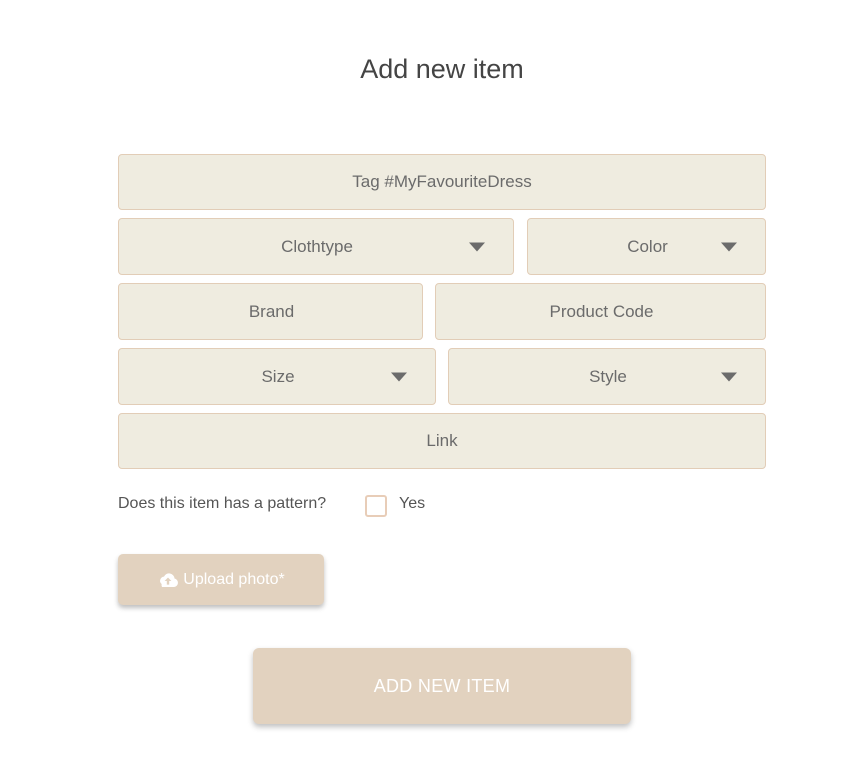 Image resolution: width=844 pixels, height=775 pixels. I want to click on pattern-question-label: Does this item has a pattern?, so click(222, 503).